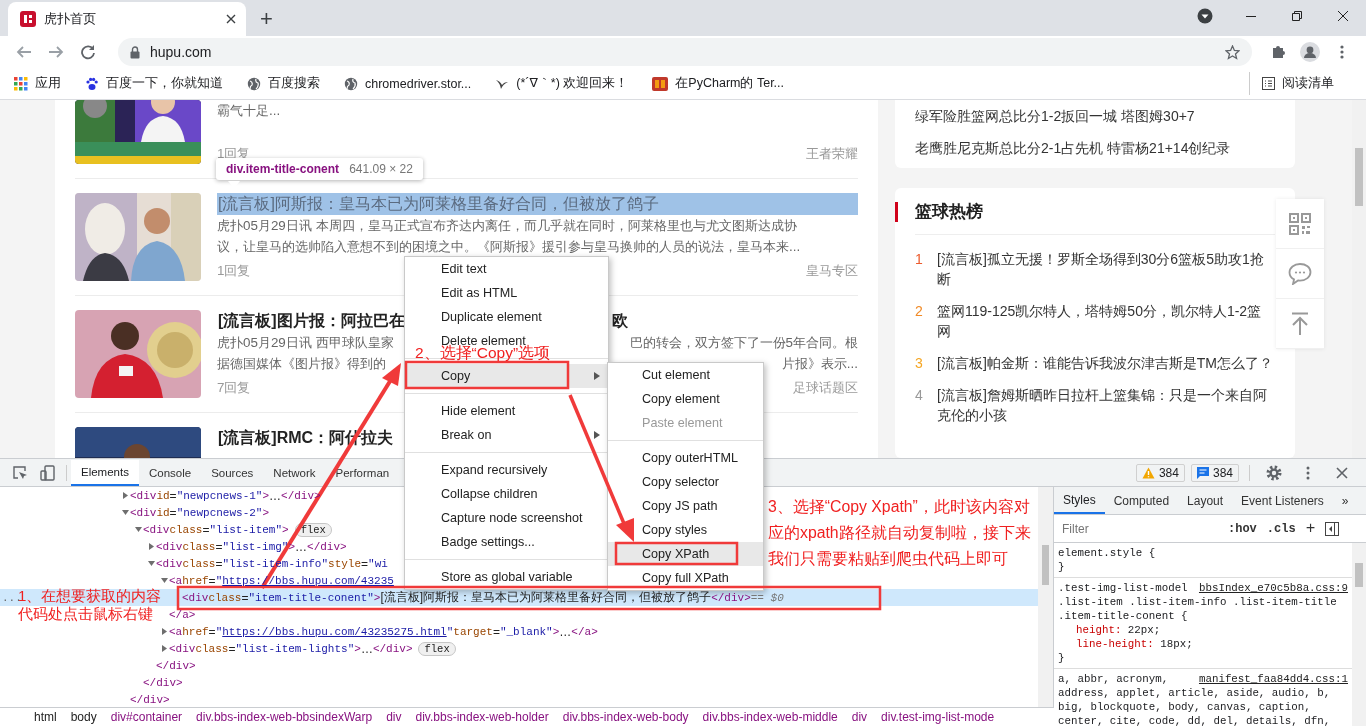 Image resolution: width=1366 pixels, height=726 pixels. Describe the element at coordinates (1203, 630) in the screenshot. I see `css-declaration: height: 22px;` at that location.